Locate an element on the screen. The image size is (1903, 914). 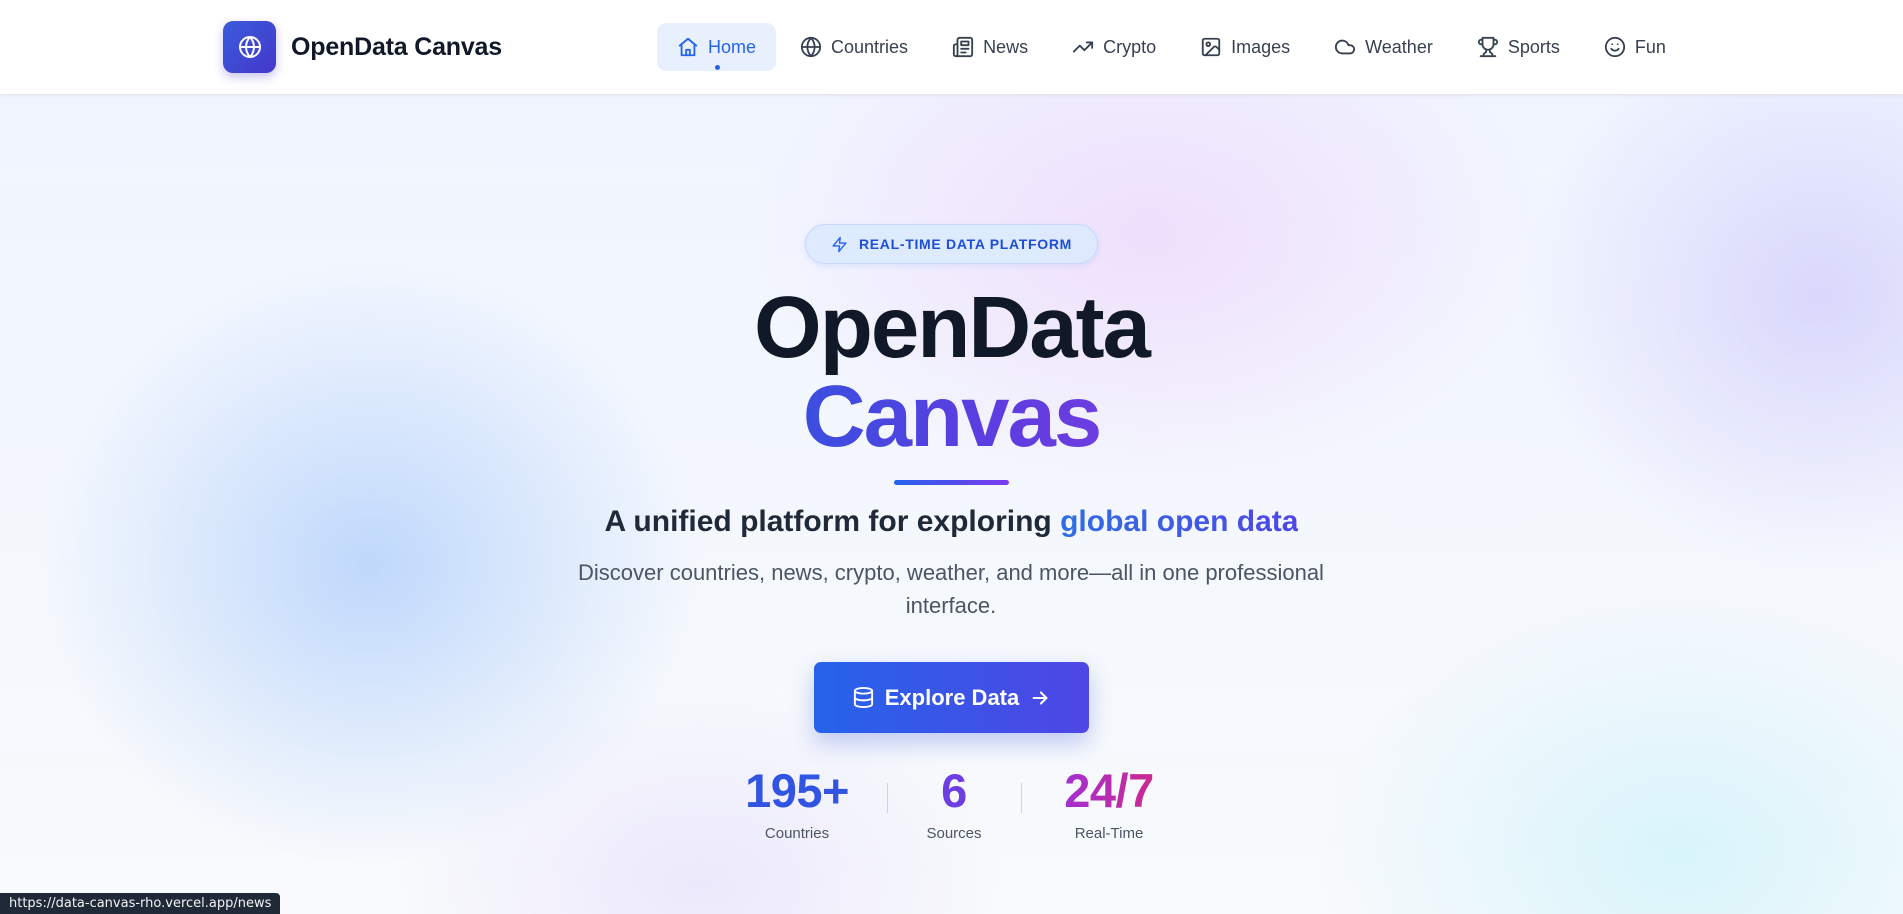
nav-item-label: News is located at coordinates (1006, 46).